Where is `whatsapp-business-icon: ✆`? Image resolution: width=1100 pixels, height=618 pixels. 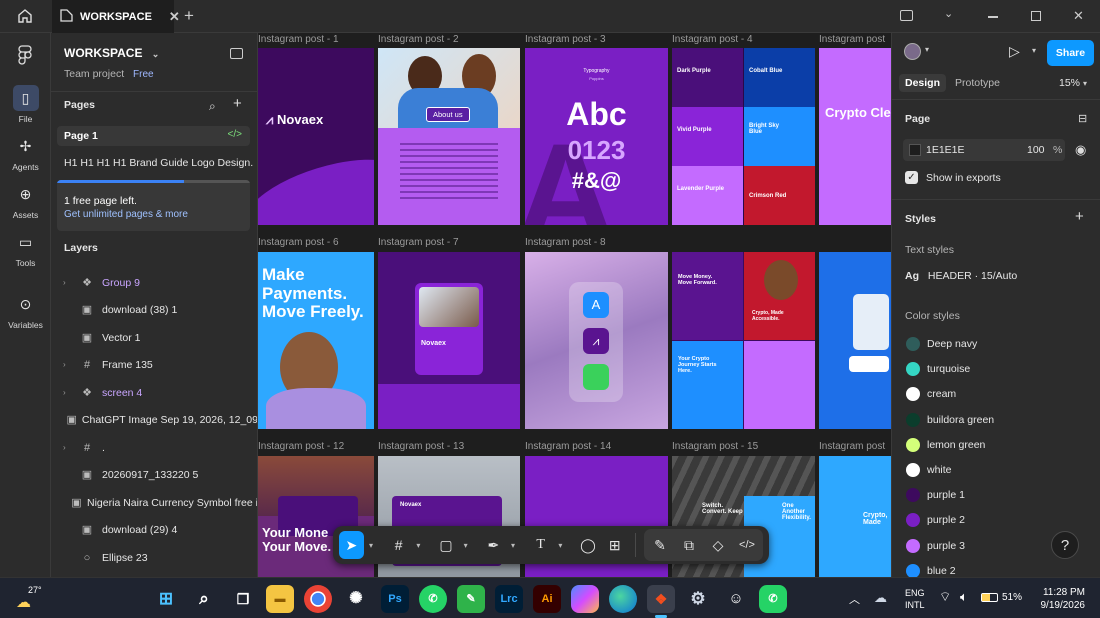
whatsapp-business-icon: ✆ is located at coordinates (773, 599).